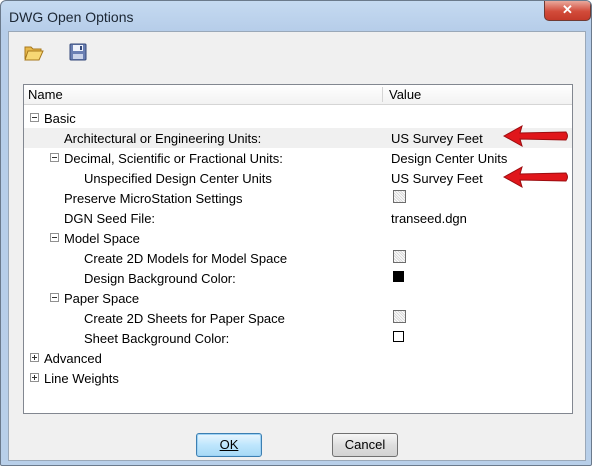 The image size is (592, 466). I want to click on save-button, so click(78, 52).